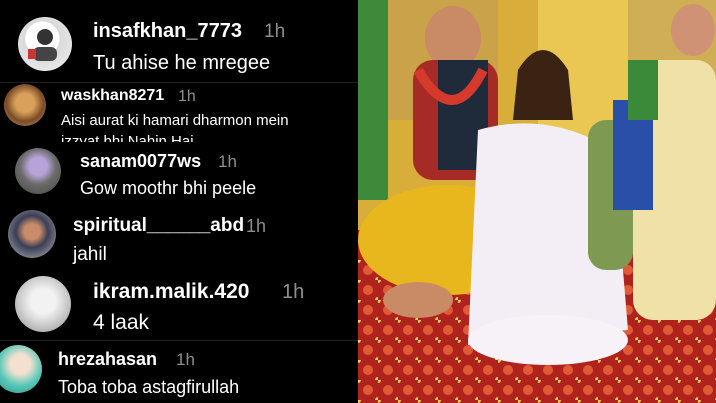 This screenshot has height=403, width=716. I want to click on comment-text: Aisi aurat ki hamari dharmon mein, so click(175, 120).